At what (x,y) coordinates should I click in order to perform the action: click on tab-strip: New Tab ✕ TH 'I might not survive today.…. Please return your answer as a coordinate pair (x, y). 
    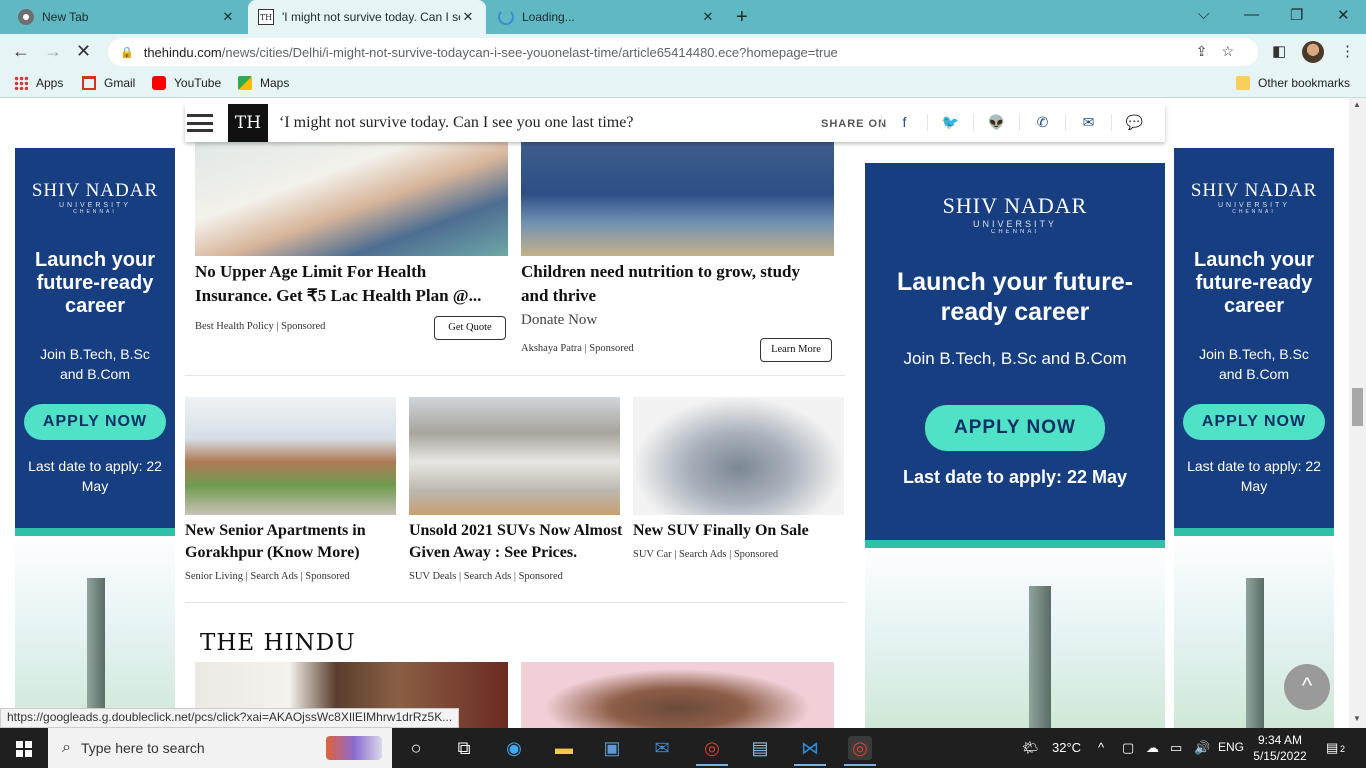
    Looking at the image, I should click on (683, 17).